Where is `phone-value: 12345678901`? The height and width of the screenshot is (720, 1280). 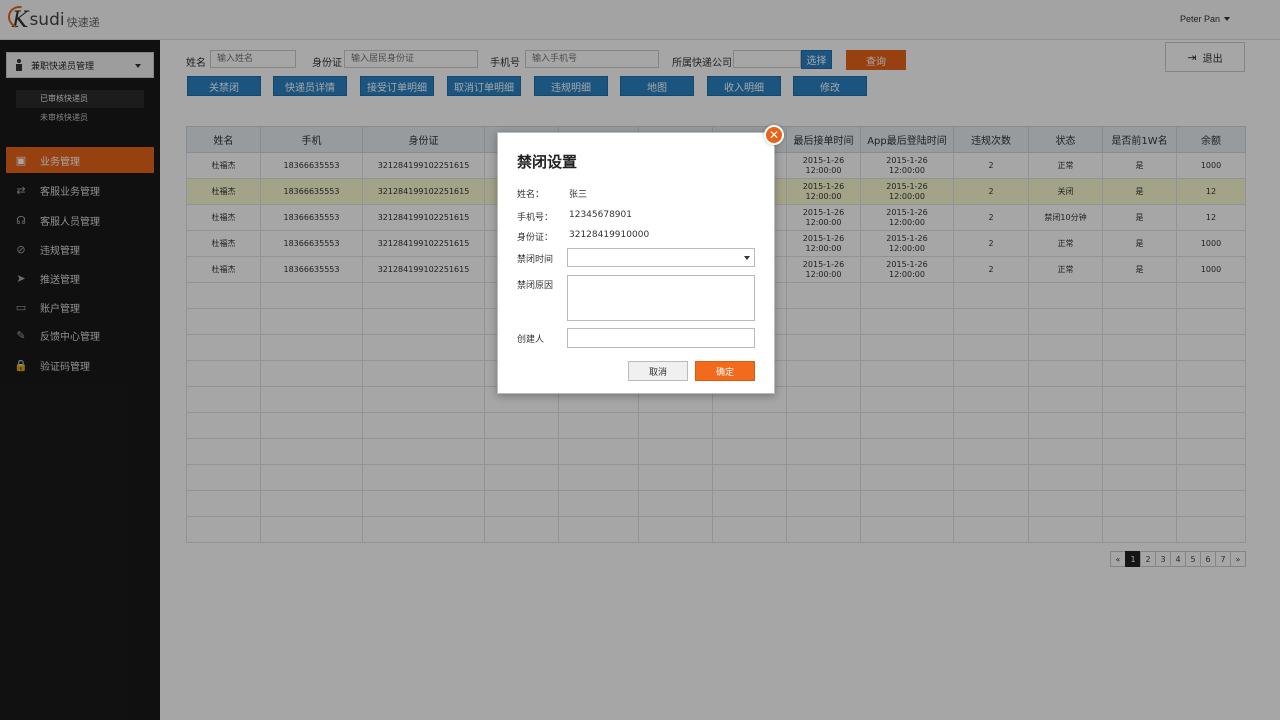
phone-value: 12345678901 is located at coordinates (600, 215).